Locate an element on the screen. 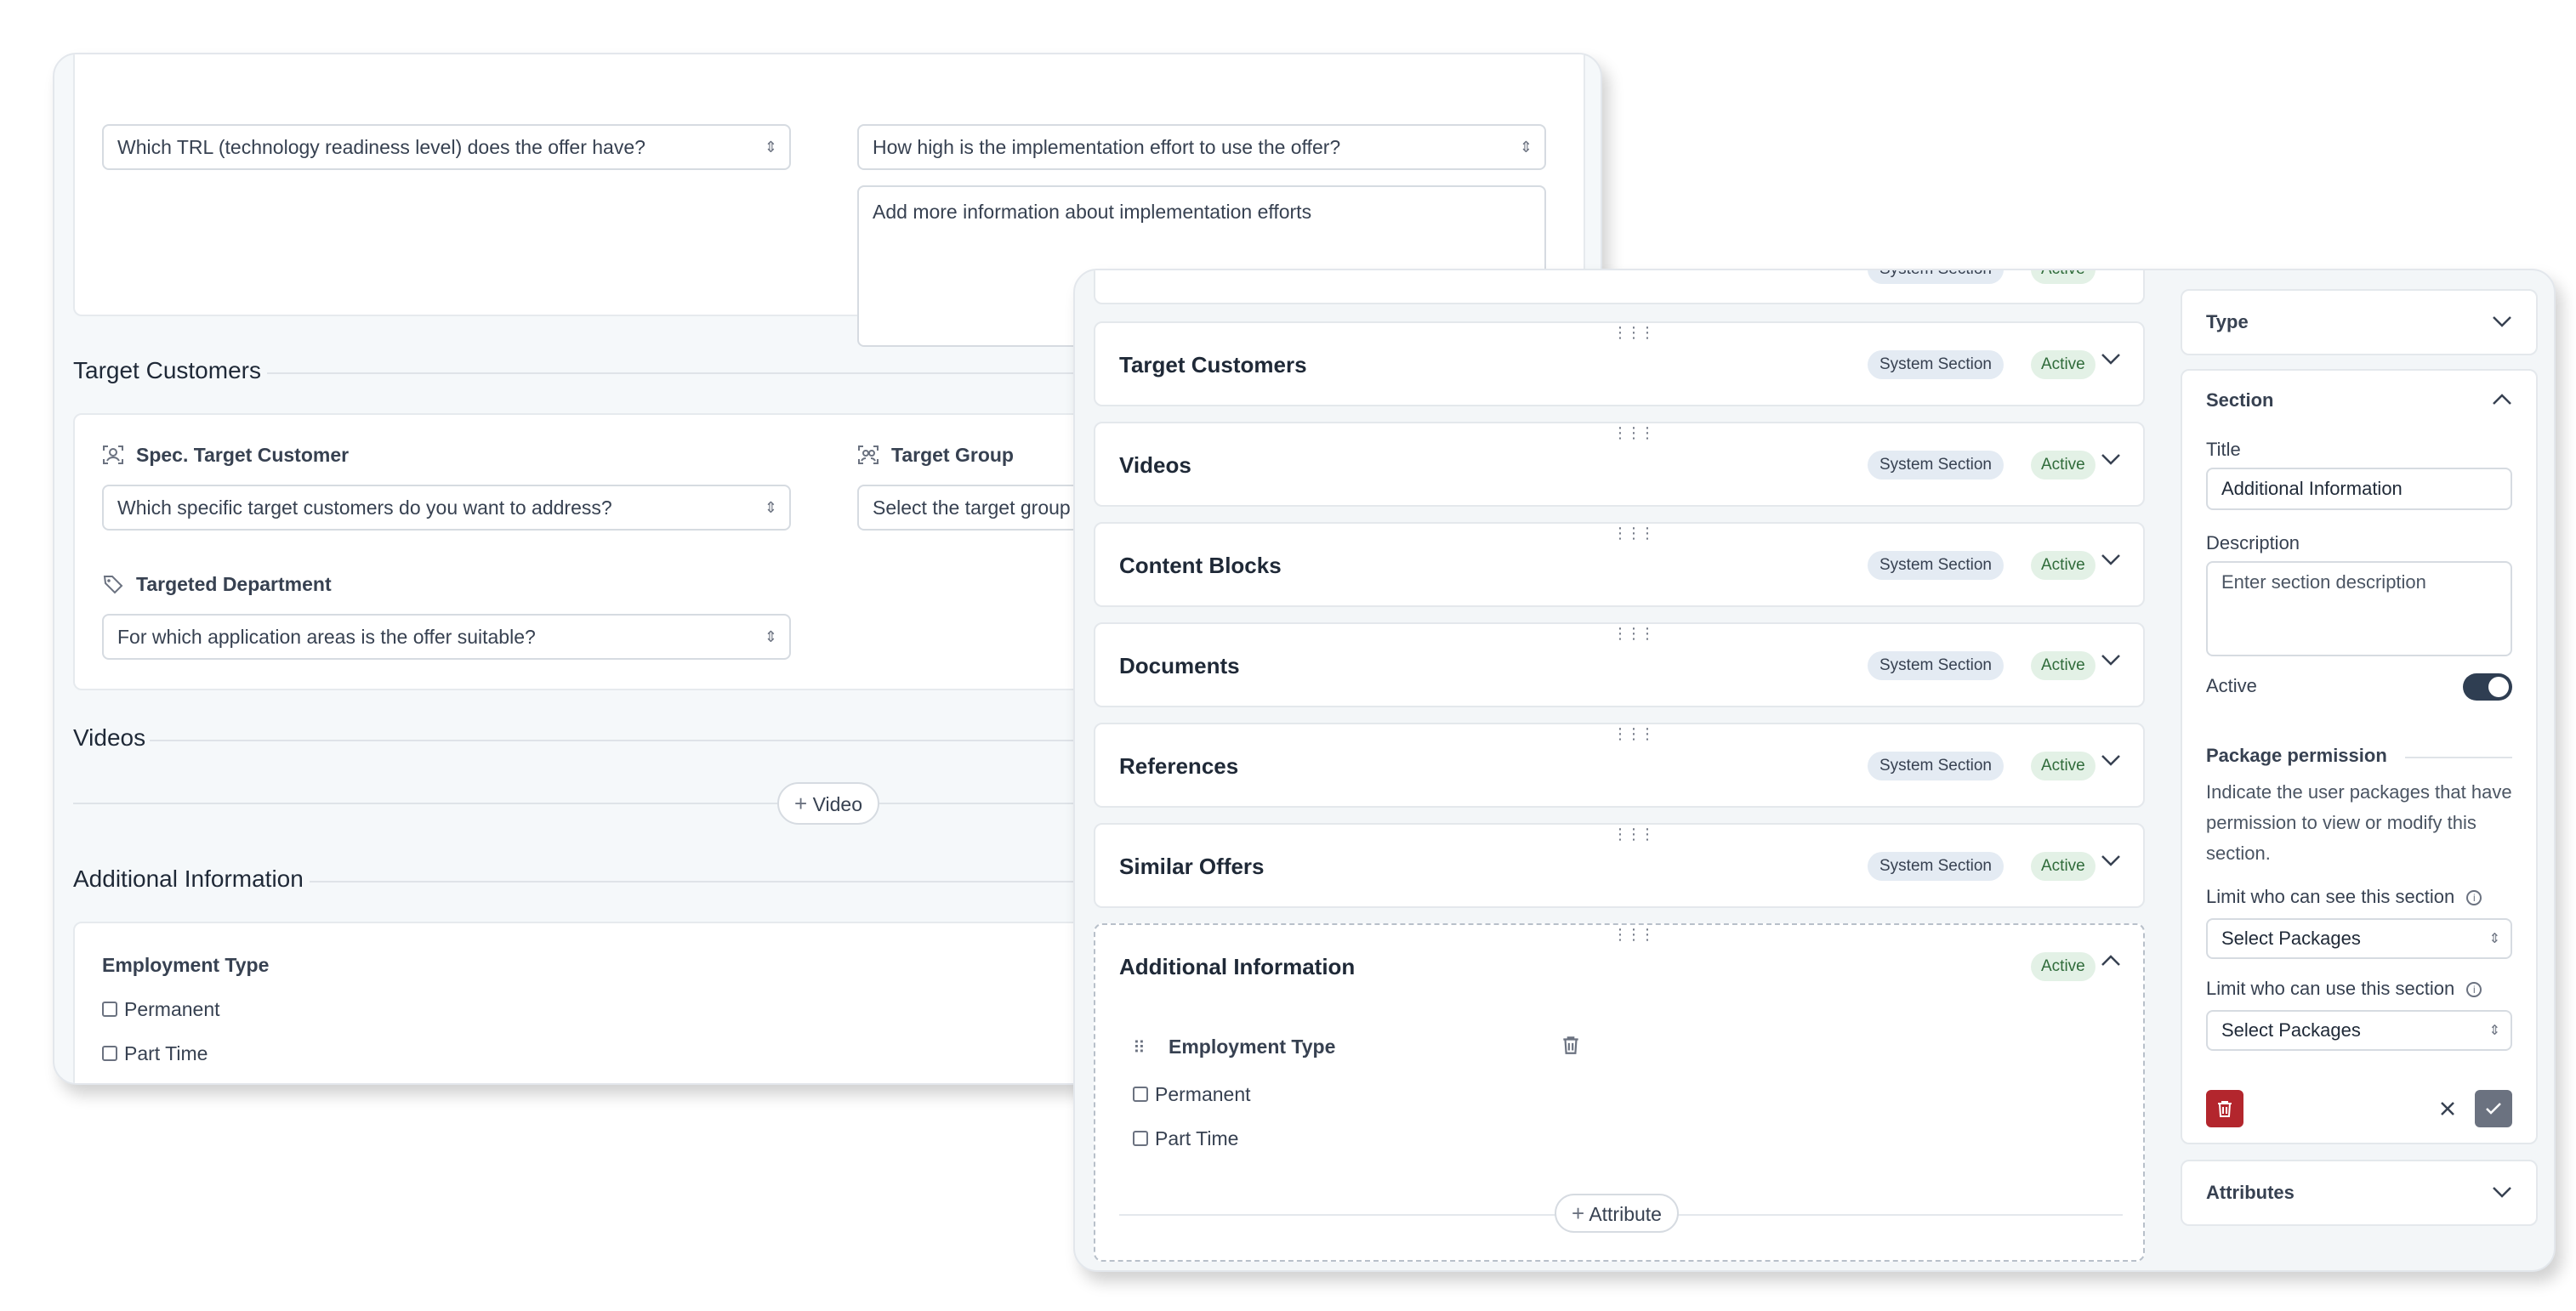 The height and width of the screenshot is (1311, 2576). limit-use-select: Select Packages ⇕ is located at coordinates (2359, 1030).